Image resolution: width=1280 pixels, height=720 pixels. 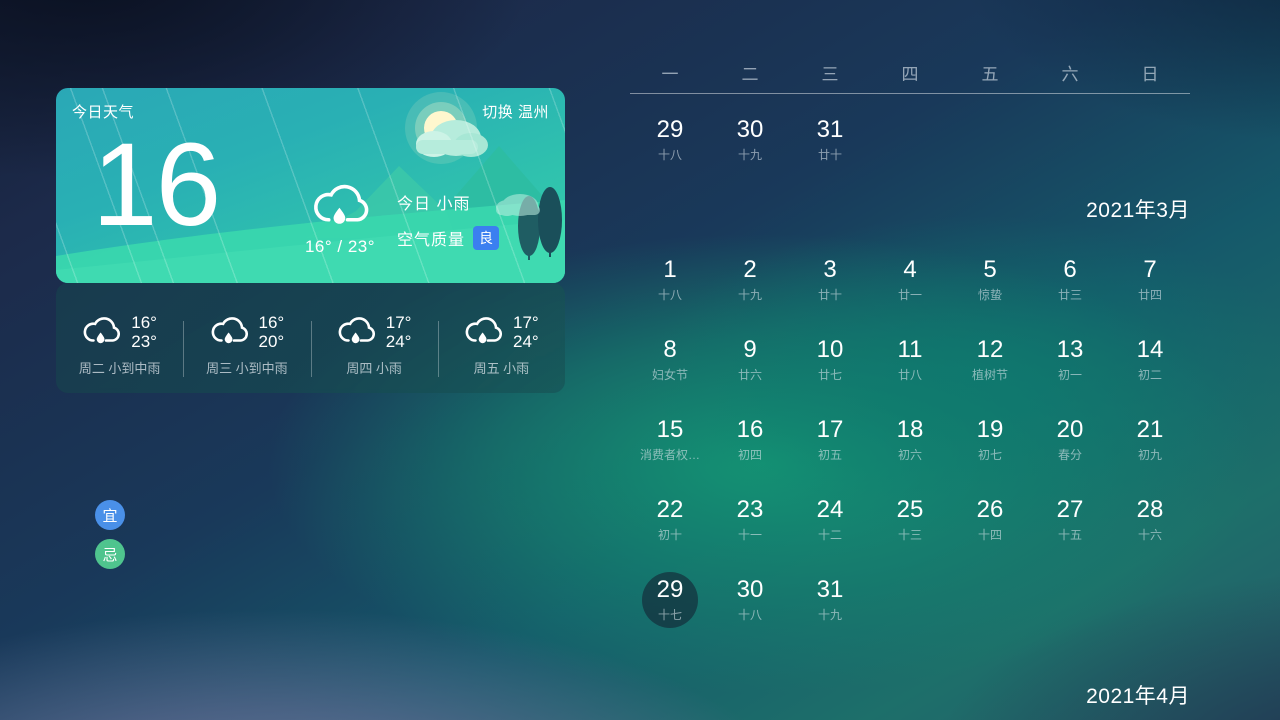 I want to click on day-number: 25, so click(x=910, y=509).